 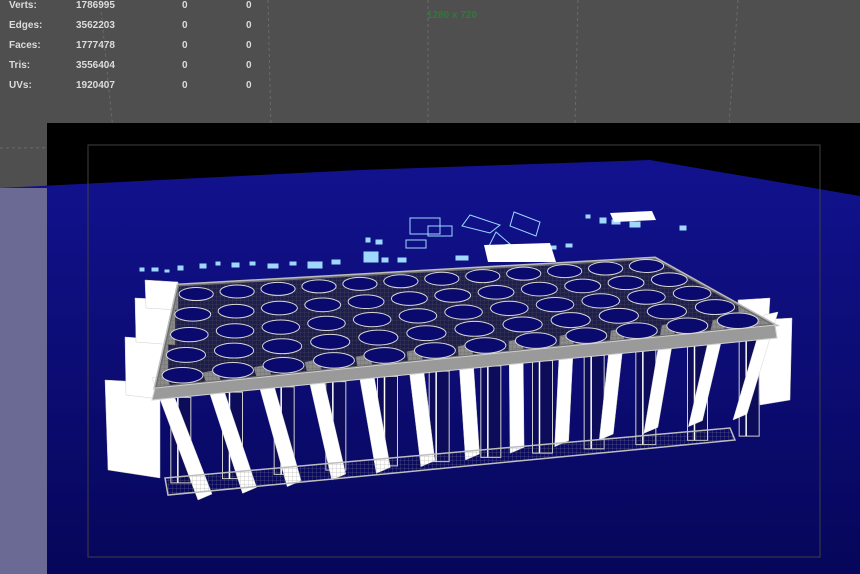 What do you see at coordinates (520, 252) in the screenshot?
I see `distant-white-box` at bounding box center [520, 252].